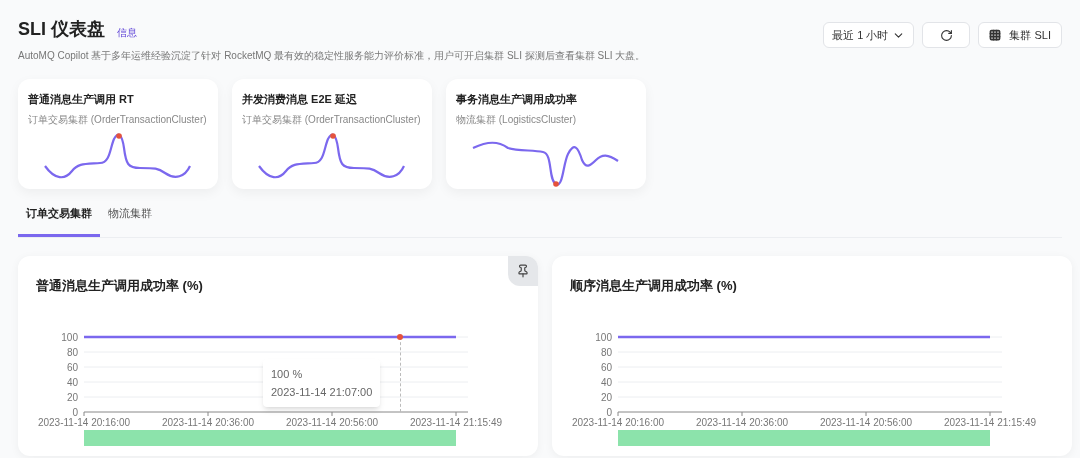 This screenshot has width=1080, height=458. I want to click on grid-icon, so click(995, 35).